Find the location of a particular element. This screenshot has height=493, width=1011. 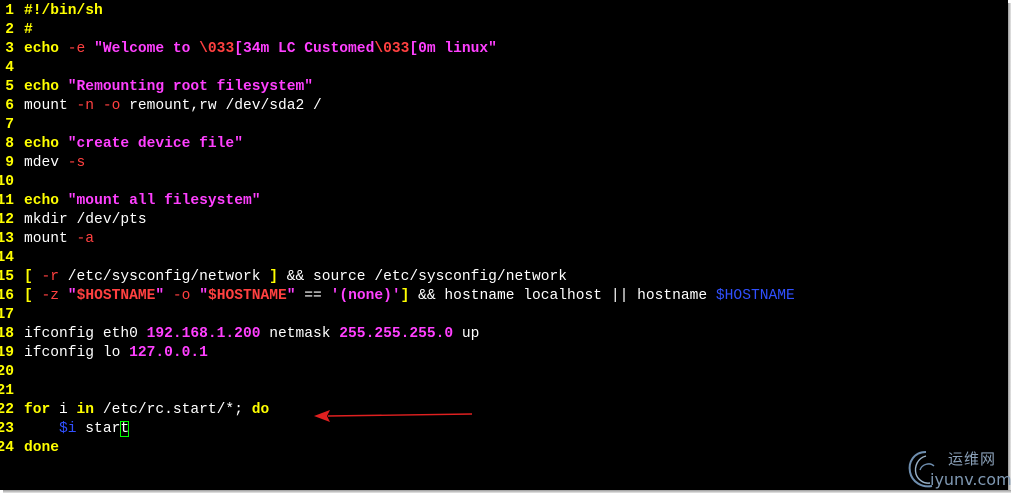

line-content: ifconfig lo 127.0.0.1 is located at coordinates (116, 353).